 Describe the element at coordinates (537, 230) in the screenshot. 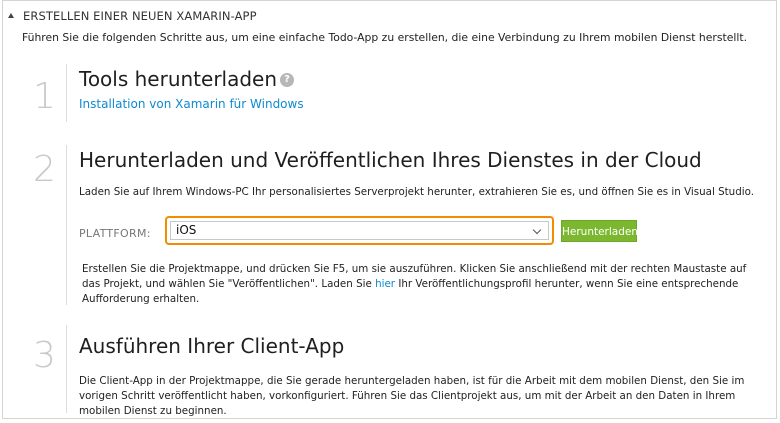

I see `chevron-down-icon` at that location.